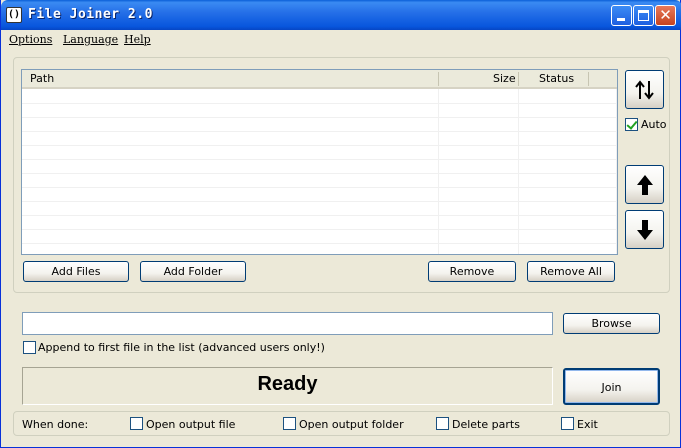  What do you see at coordinates (351, 424) in the screenshot?
I see `open-output-folder-label: Open output folder` at bounding box center [351, 424].